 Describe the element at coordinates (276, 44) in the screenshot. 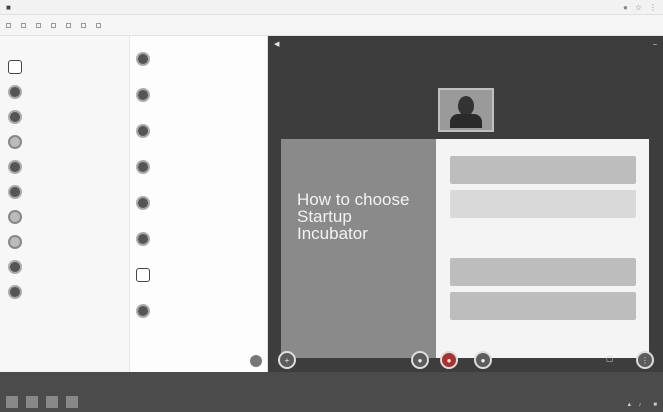

I see `back-icon: ◀` at that location.